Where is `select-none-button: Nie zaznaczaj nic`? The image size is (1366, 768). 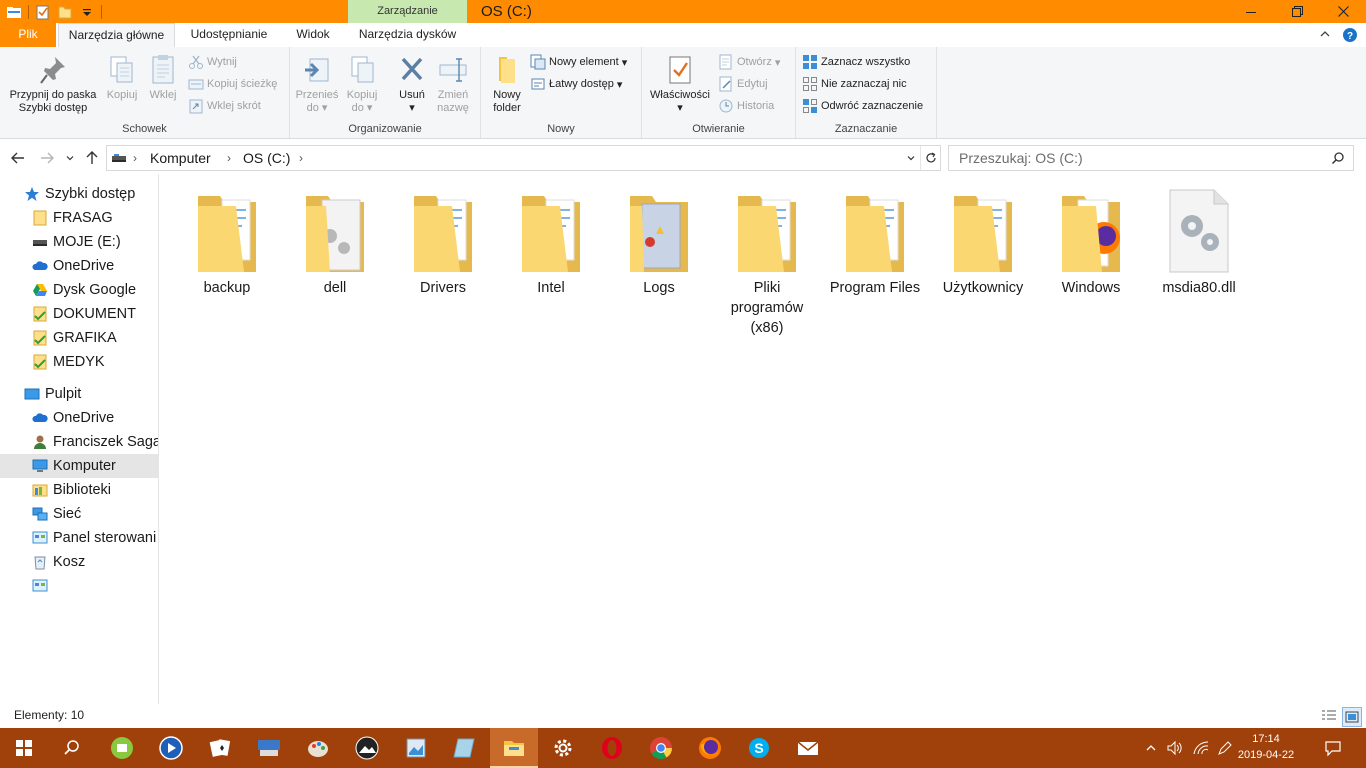
select-none-button: Nie zaznaczaj nic is located at coordinates (854, 84).